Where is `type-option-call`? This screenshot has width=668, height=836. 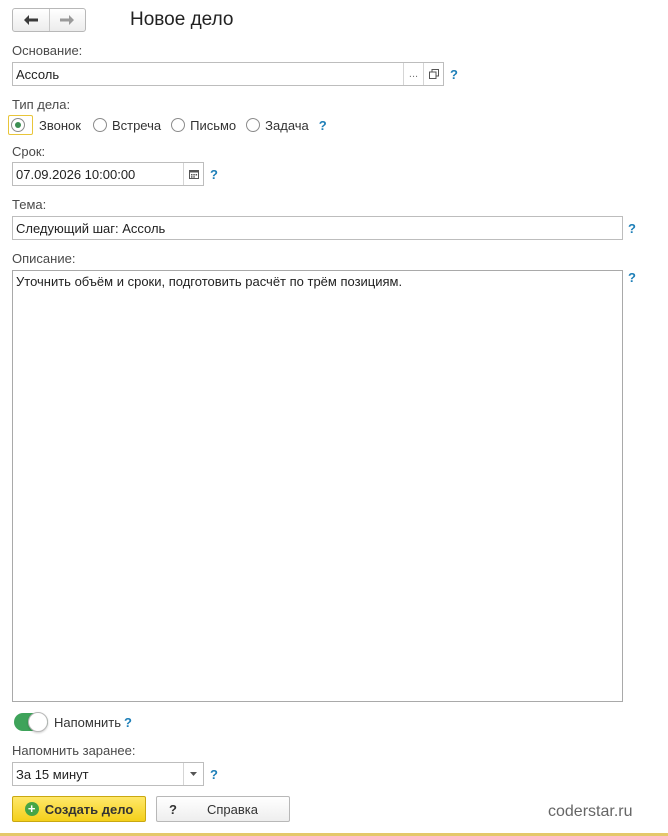 type-option-call is located at coordinates (20, 125).